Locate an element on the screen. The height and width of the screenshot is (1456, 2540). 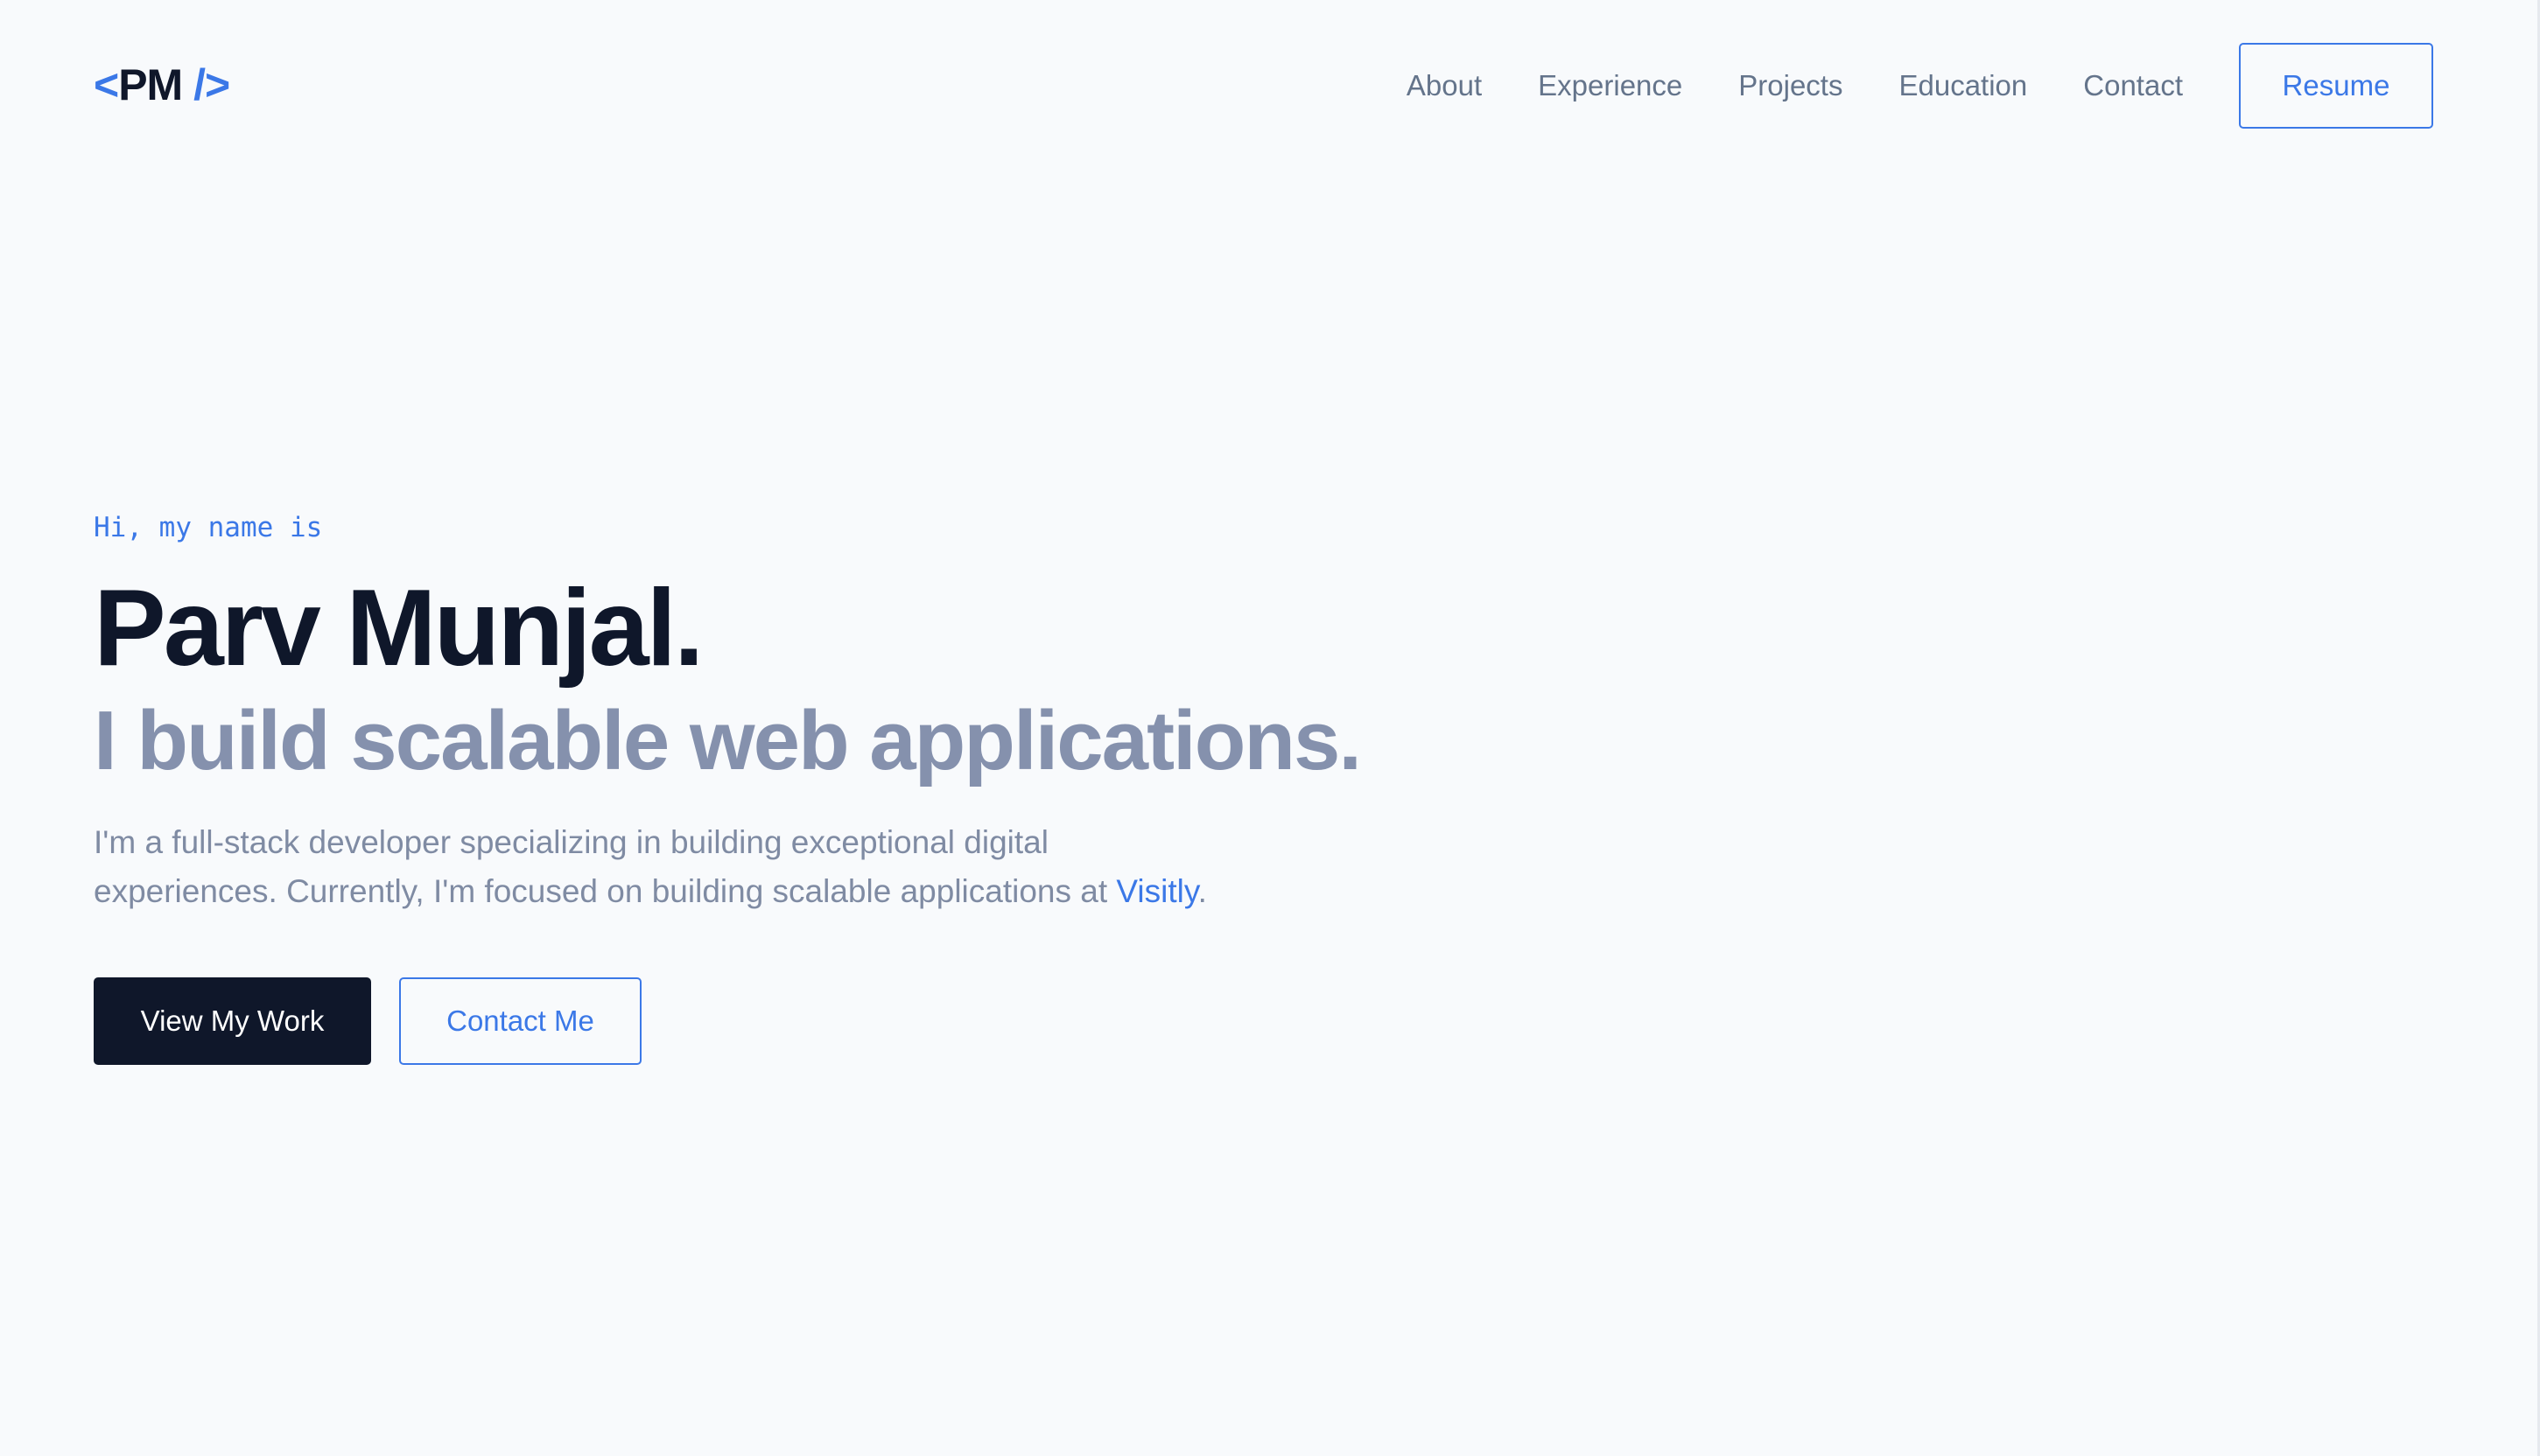
company-link: Visitly is located at coordinates (1156, 891).